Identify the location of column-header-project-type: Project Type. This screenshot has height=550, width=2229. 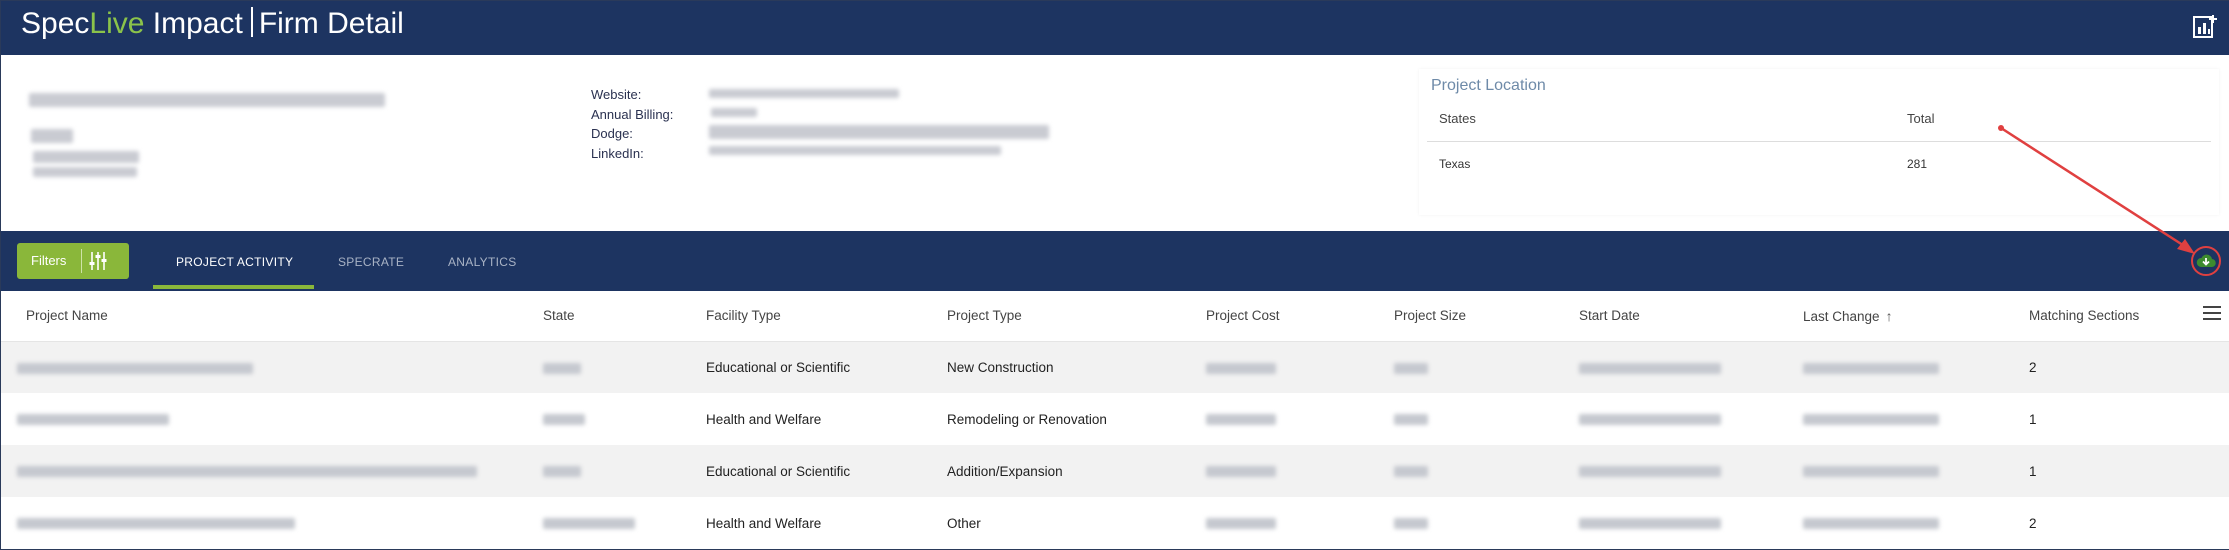
(1076, 316).